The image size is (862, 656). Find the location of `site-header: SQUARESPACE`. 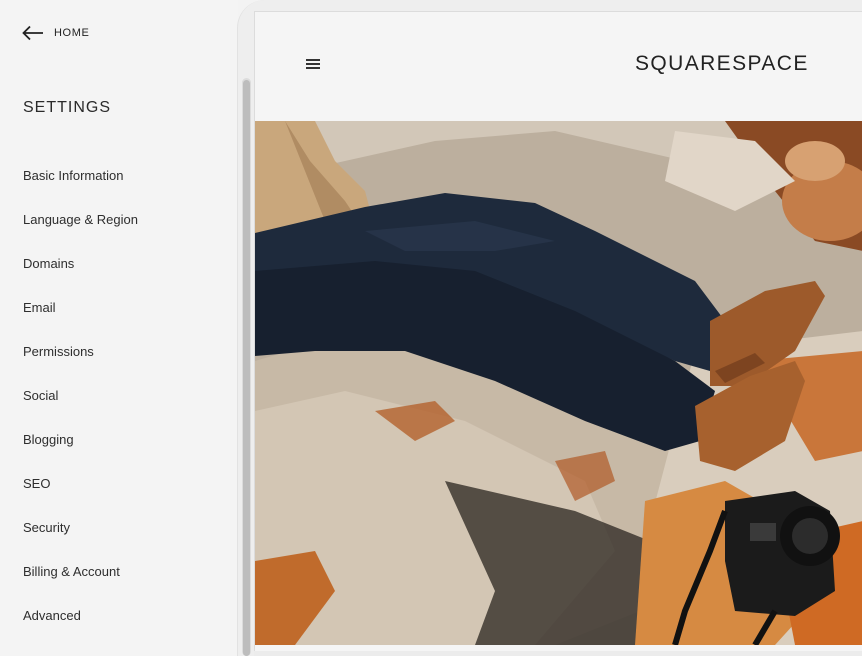

site-header: SQUARESPACE is located at coordinates (558, 66).